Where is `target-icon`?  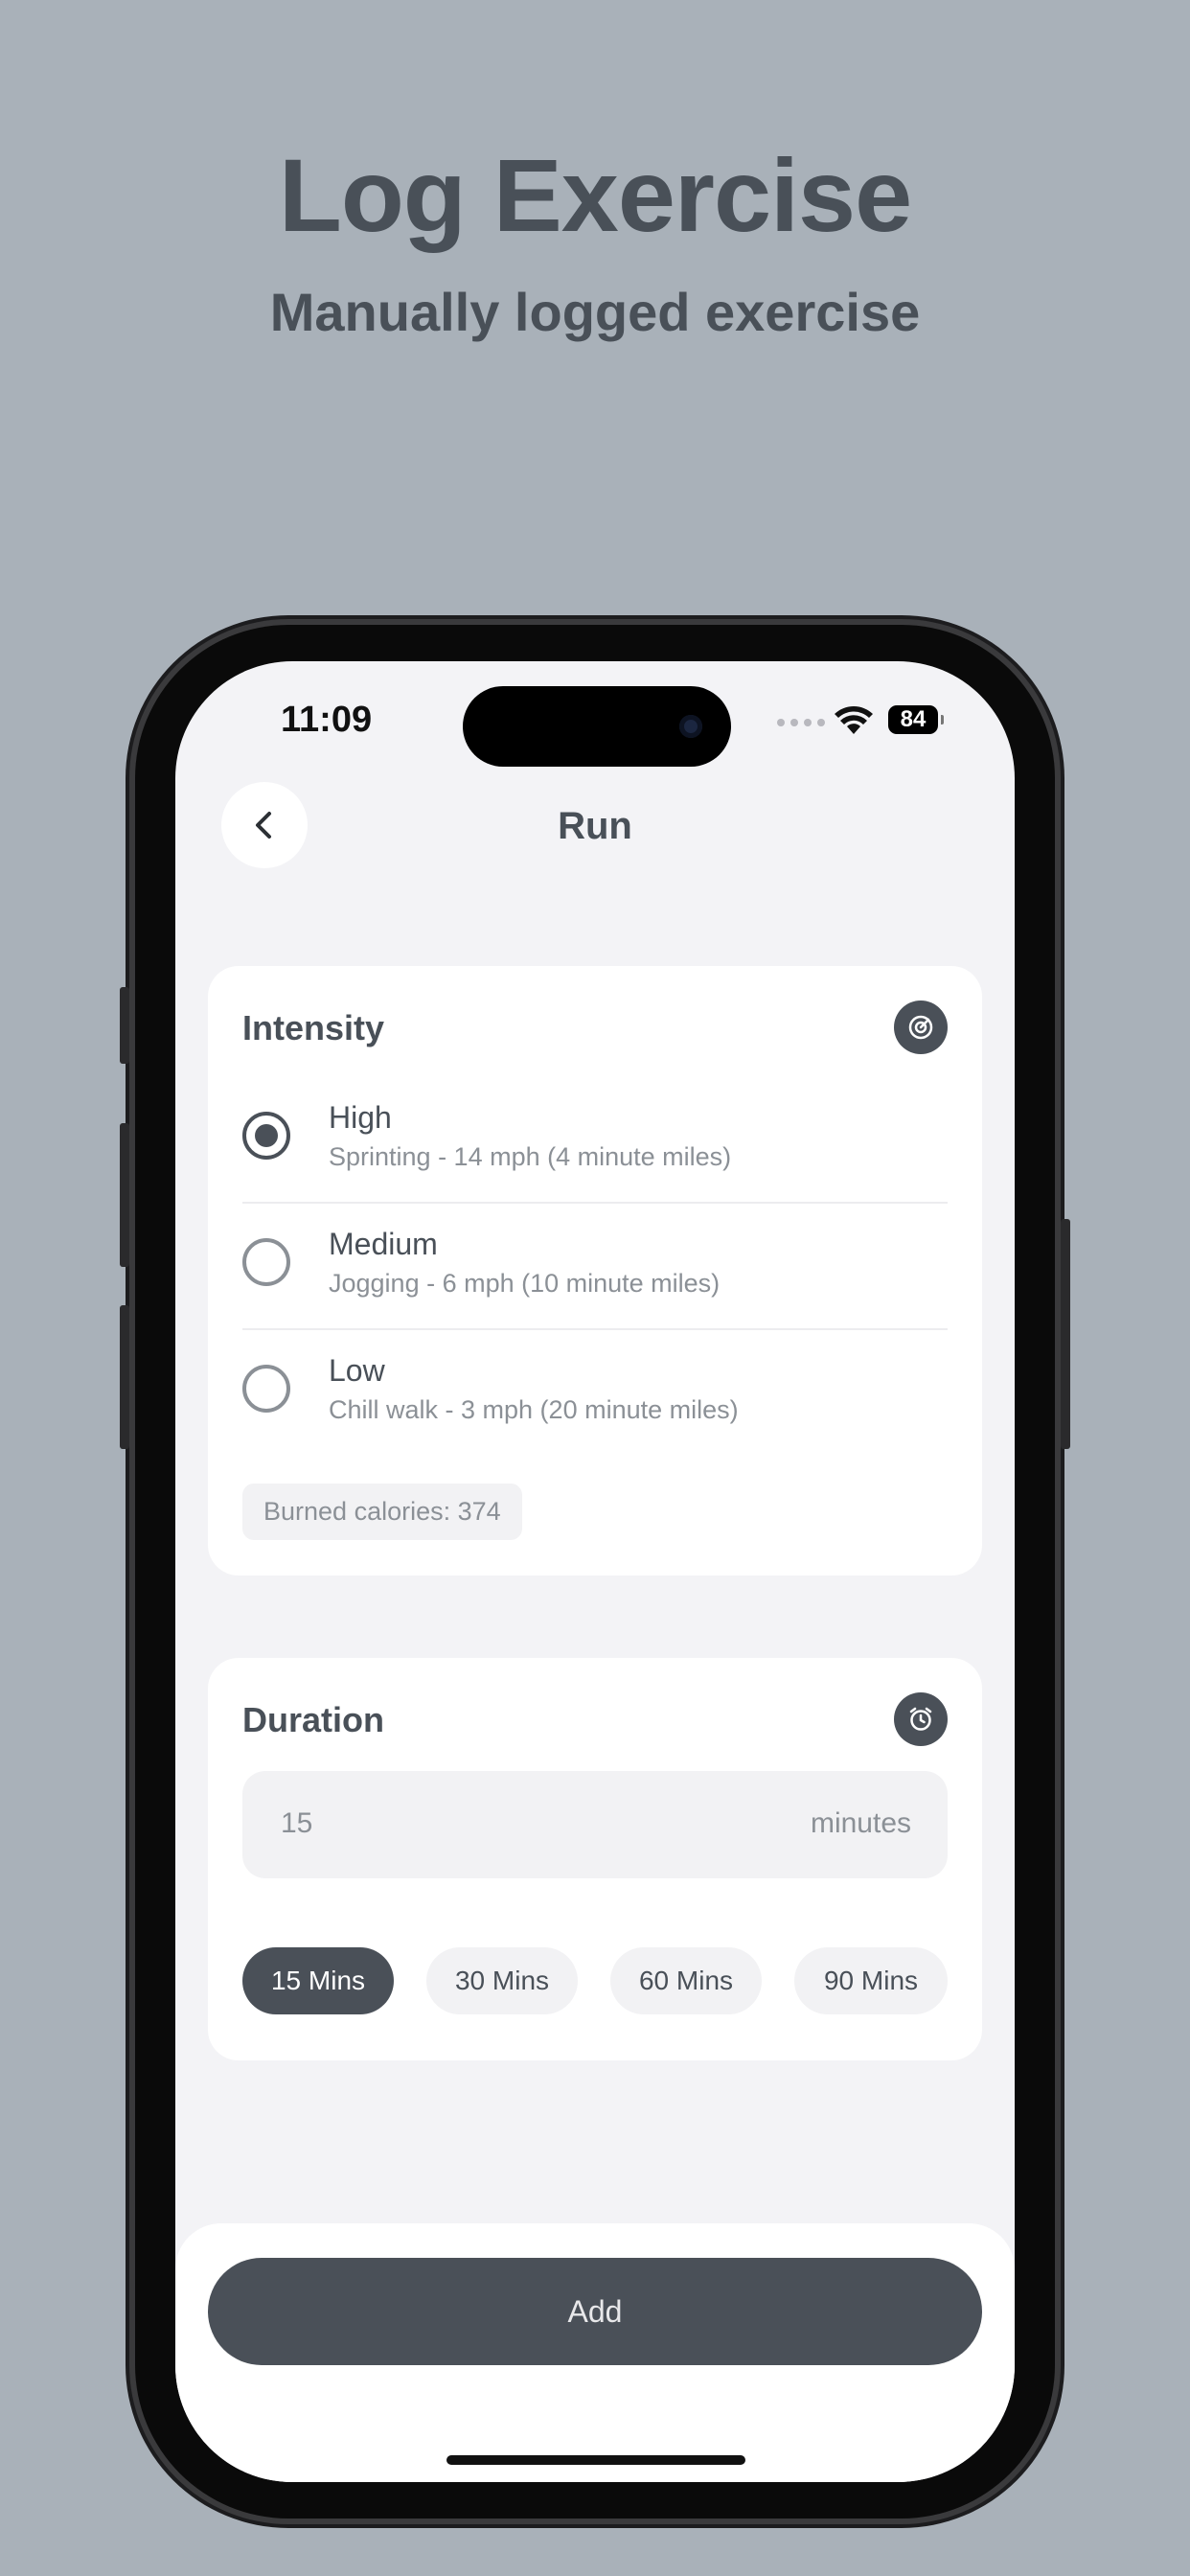
target-icon is located at coordinates (921, 1027).